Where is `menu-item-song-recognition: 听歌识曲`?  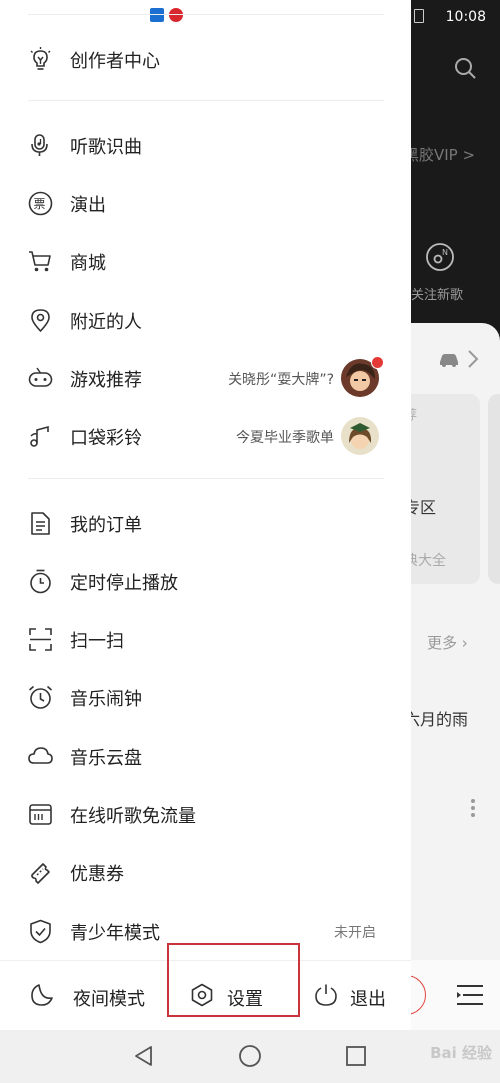
menu-item-song-recognition: 听歌识曲 is located at coordinates (205, 145).